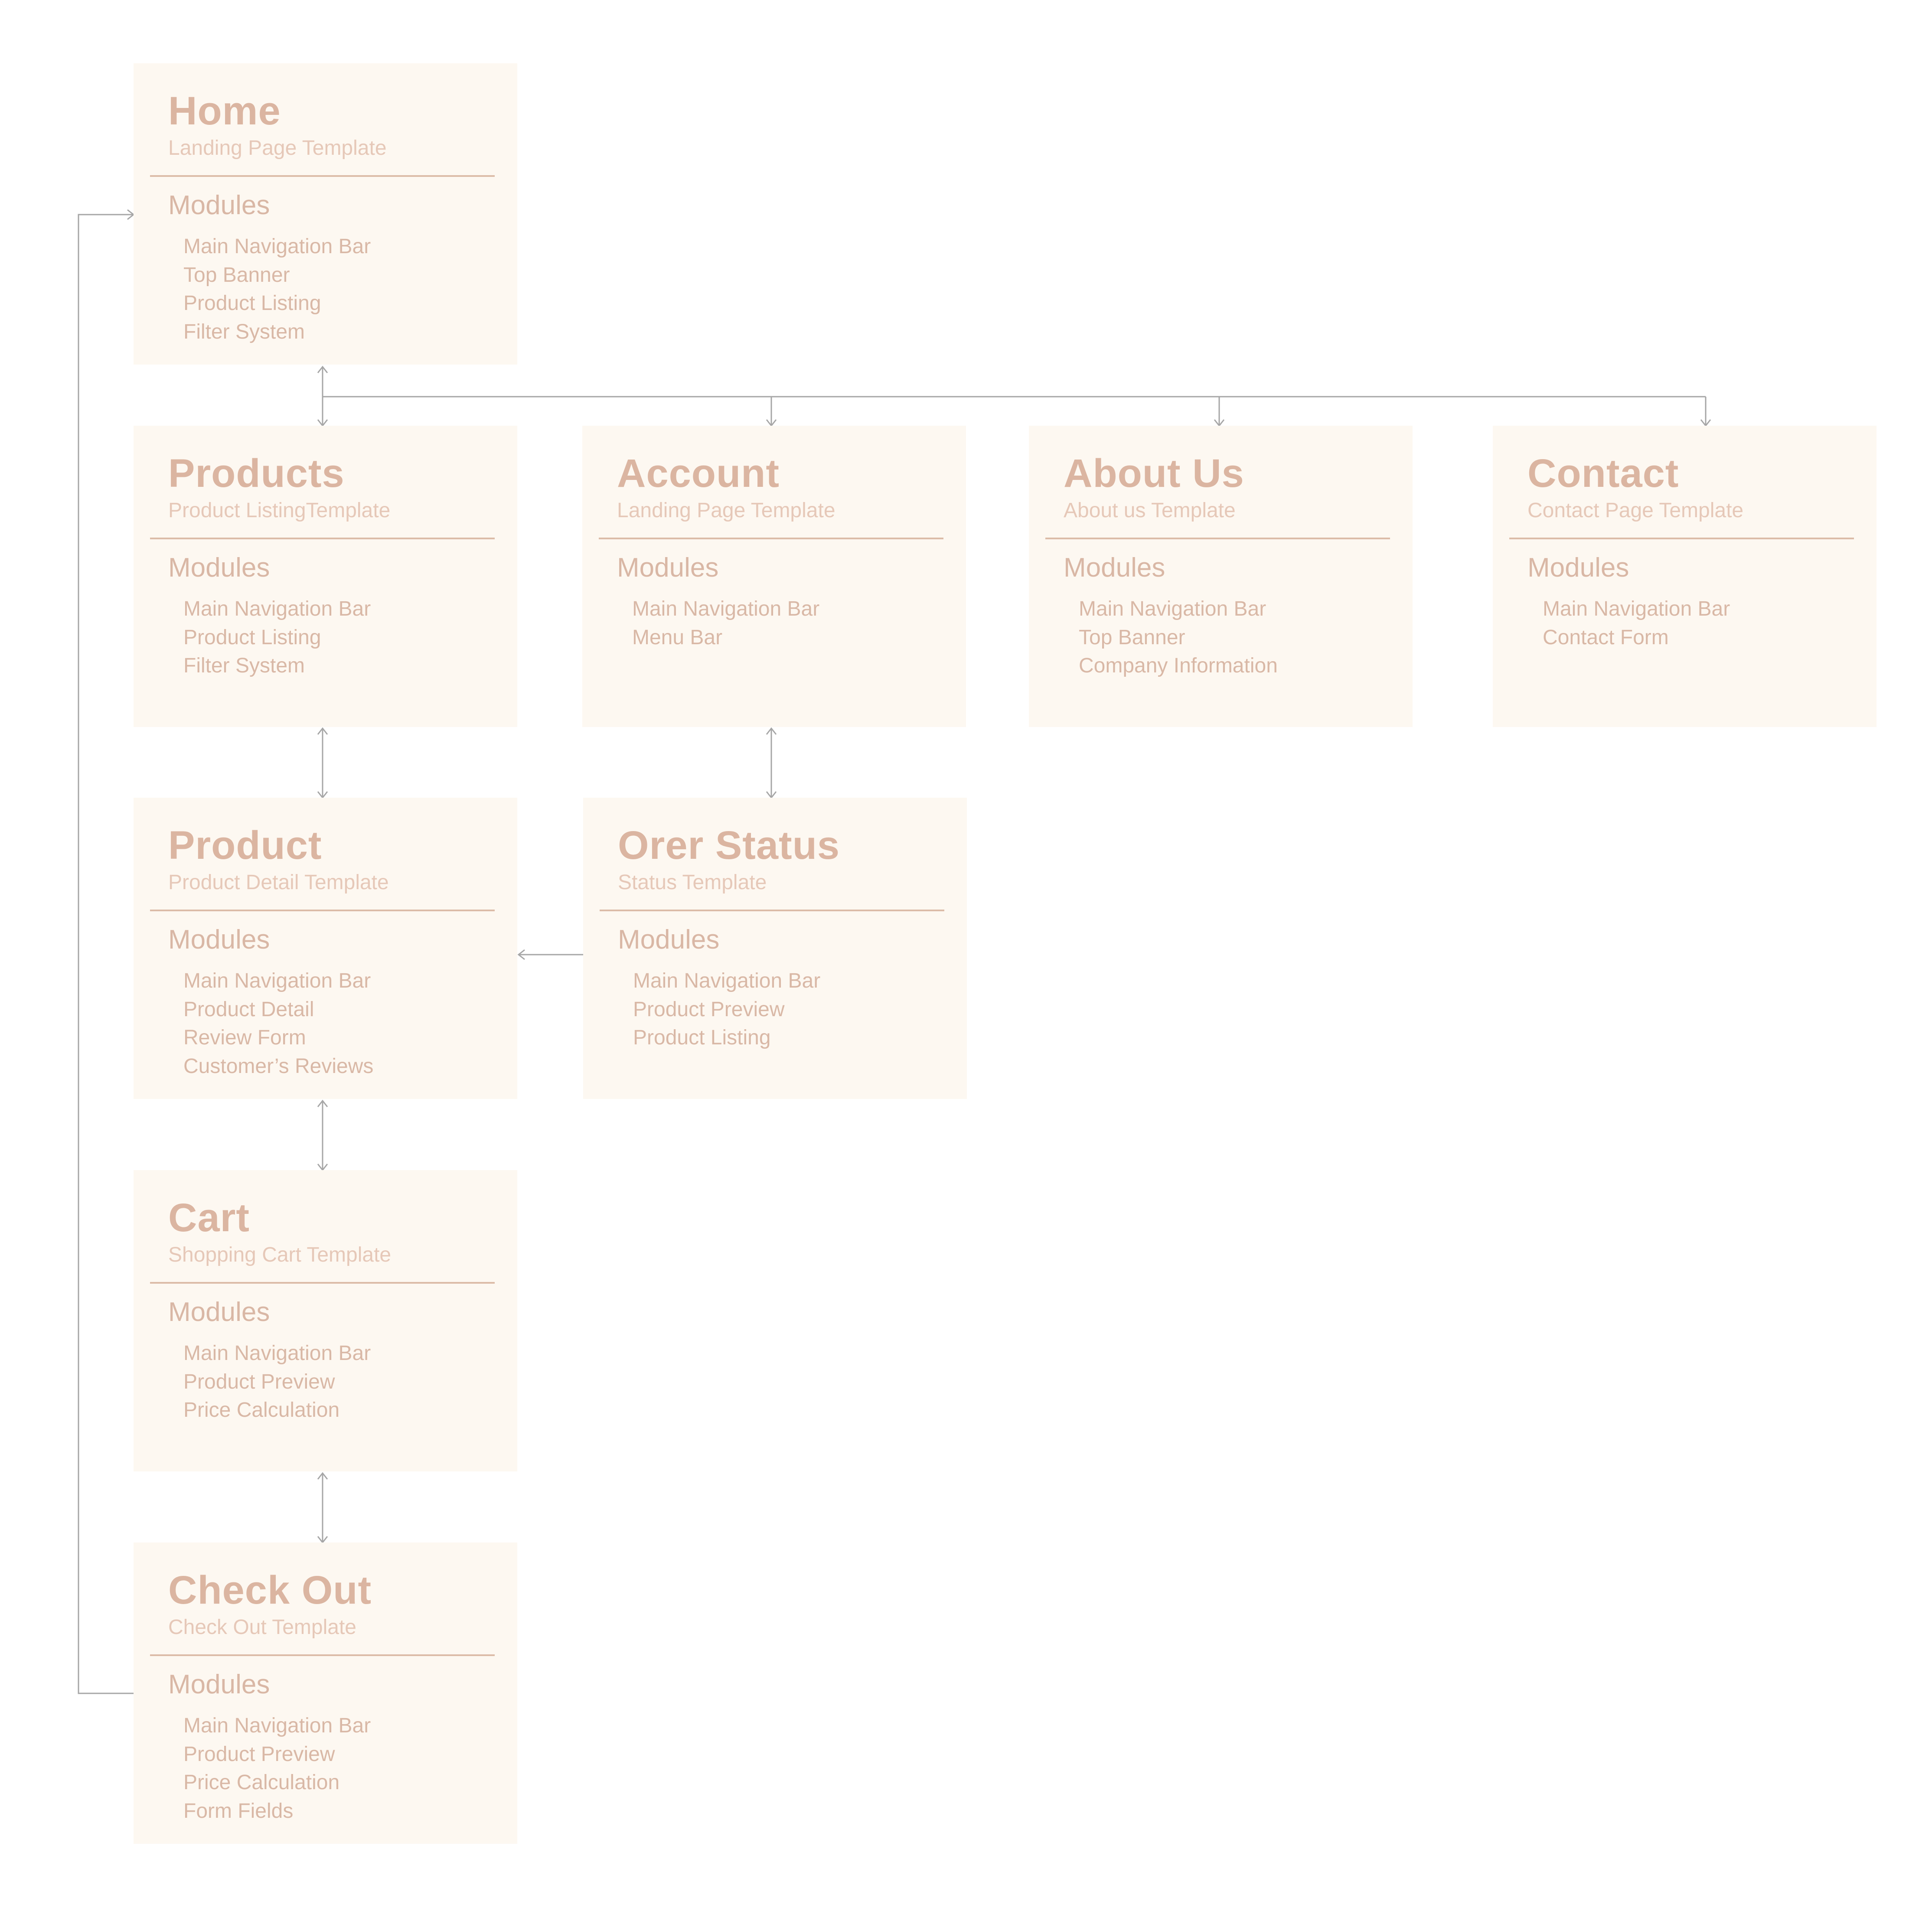 The image size is (1932, 1911). Describe the element at coordinates (698, 473) in the screenshot. I see `card-title: Account` at that location.